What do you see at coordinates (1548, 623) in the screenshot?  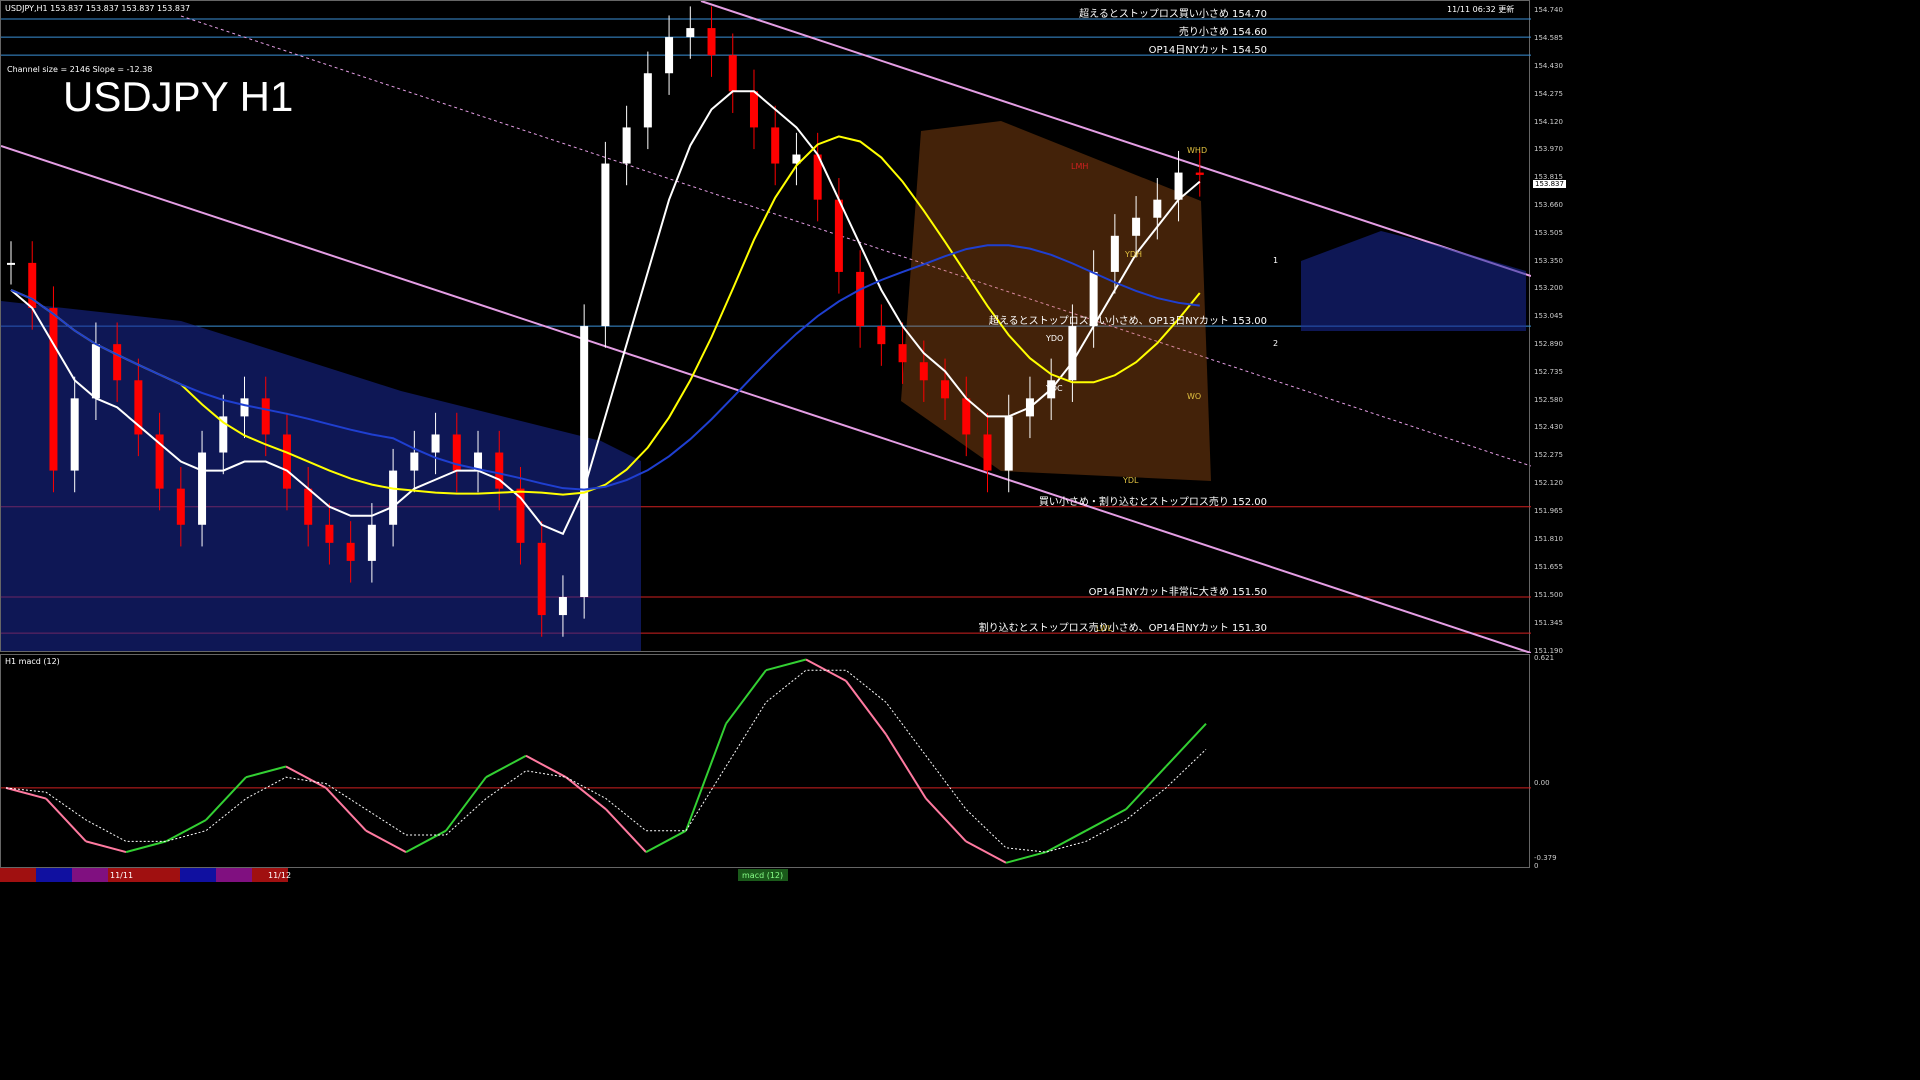 I see `price-tick: 151.345` at bounding box center [1548, 623].